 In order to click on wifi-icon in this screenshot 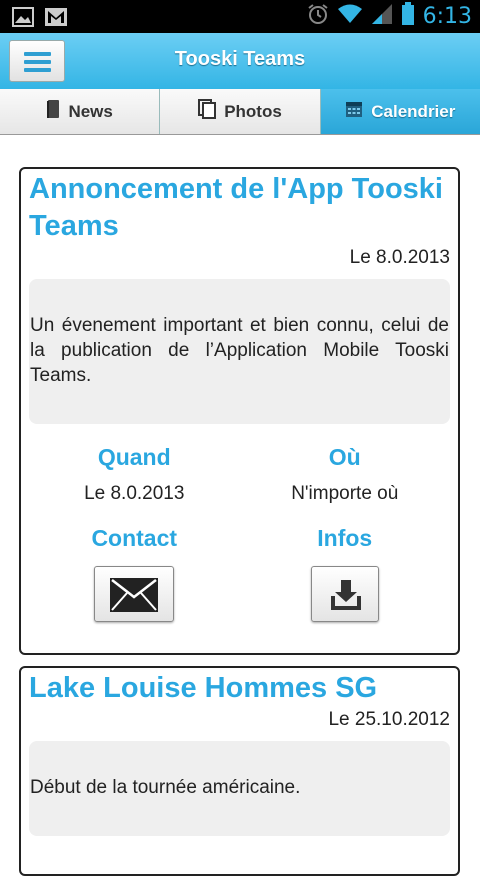, I will do `click(350, 16)`.